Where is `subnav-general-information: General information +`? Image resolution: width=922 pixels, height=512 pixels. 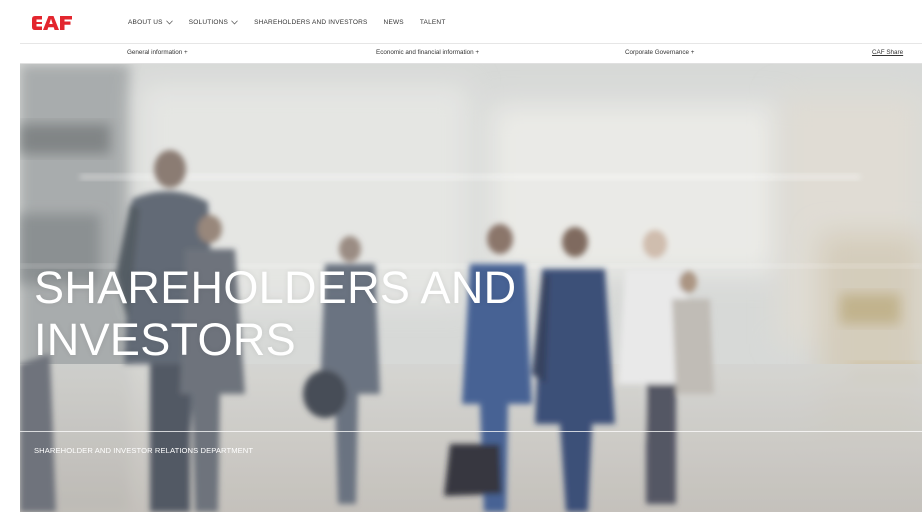
subnav-general-information: General information + is located at coordinates (157, 52).